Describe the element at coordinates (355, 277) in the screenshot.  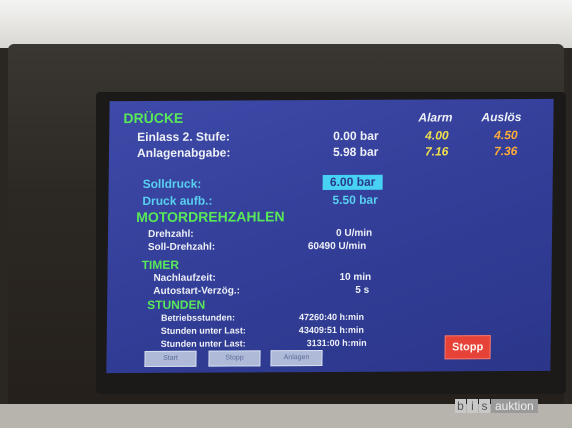
I see `nachlaufzeit-value: 10 min` at that location.